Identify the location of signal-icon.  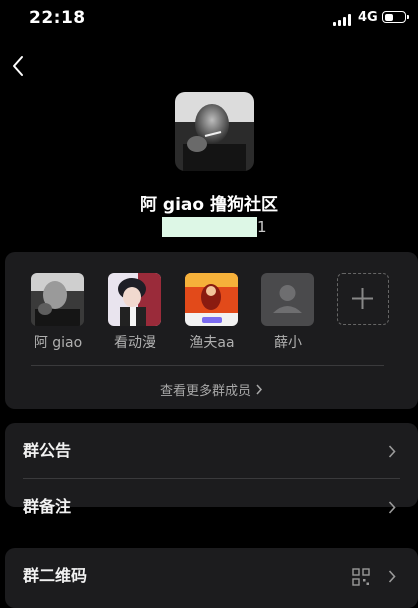
(343, 20).